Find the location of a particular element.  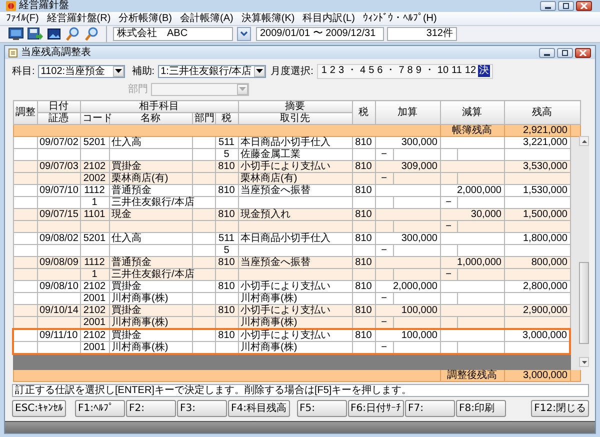

table-cell: 現金預入れ is located at coordinates (295, 214).